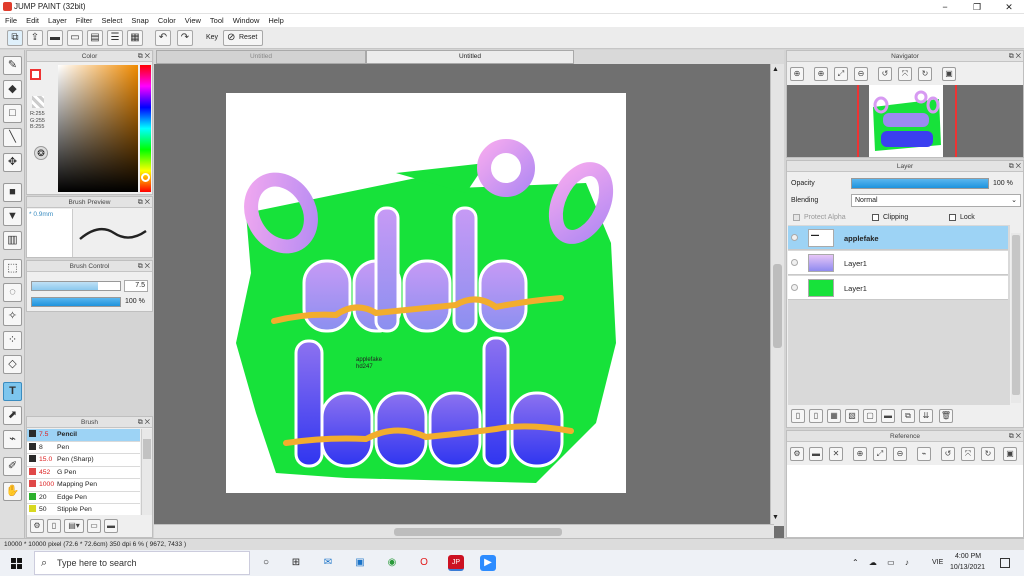 This screenshot has height=576, width=1024. I want to click on reference-eyedropper-icon: ⌁, so click(924, 454).